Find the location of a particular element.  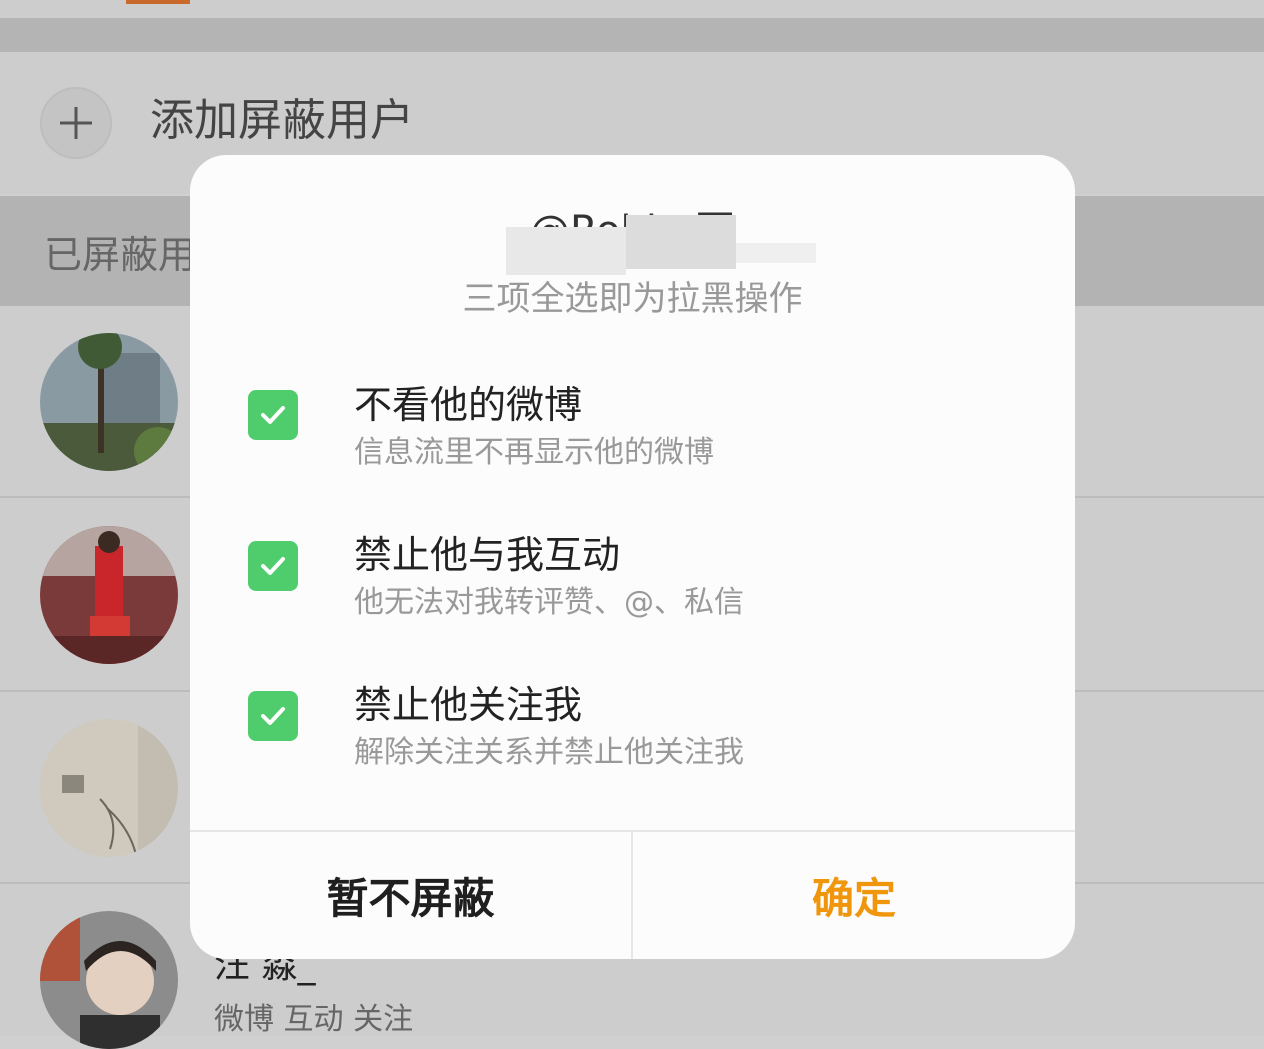

option-title: 不看他的微博 is located at coordinates (468, 405).